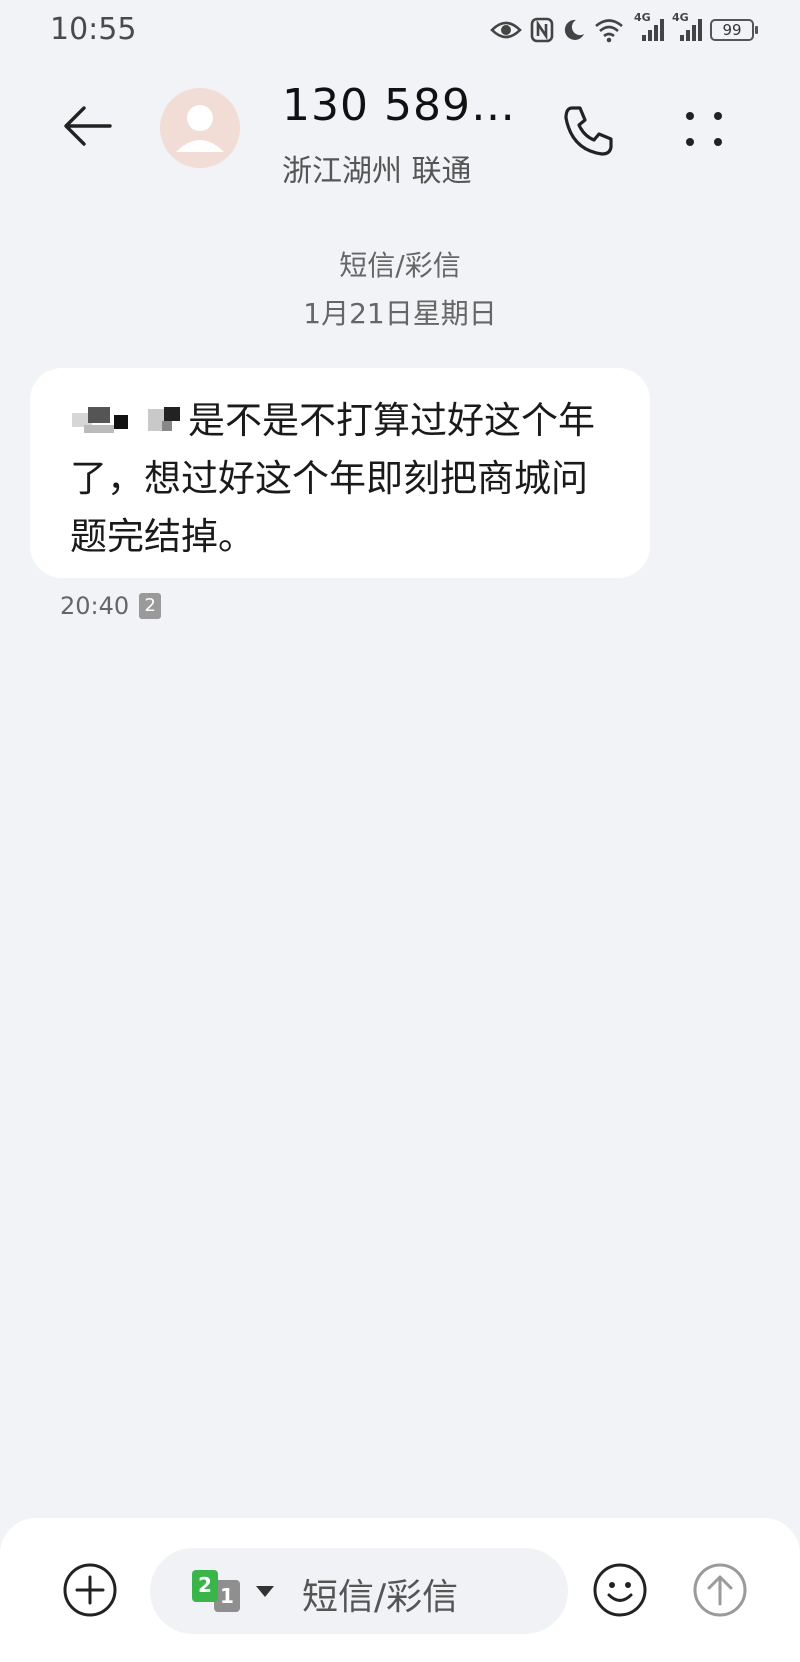  Describe the element at coordinates (150, 606) in the screenshot. I see `sim-badge: 2` at that location.